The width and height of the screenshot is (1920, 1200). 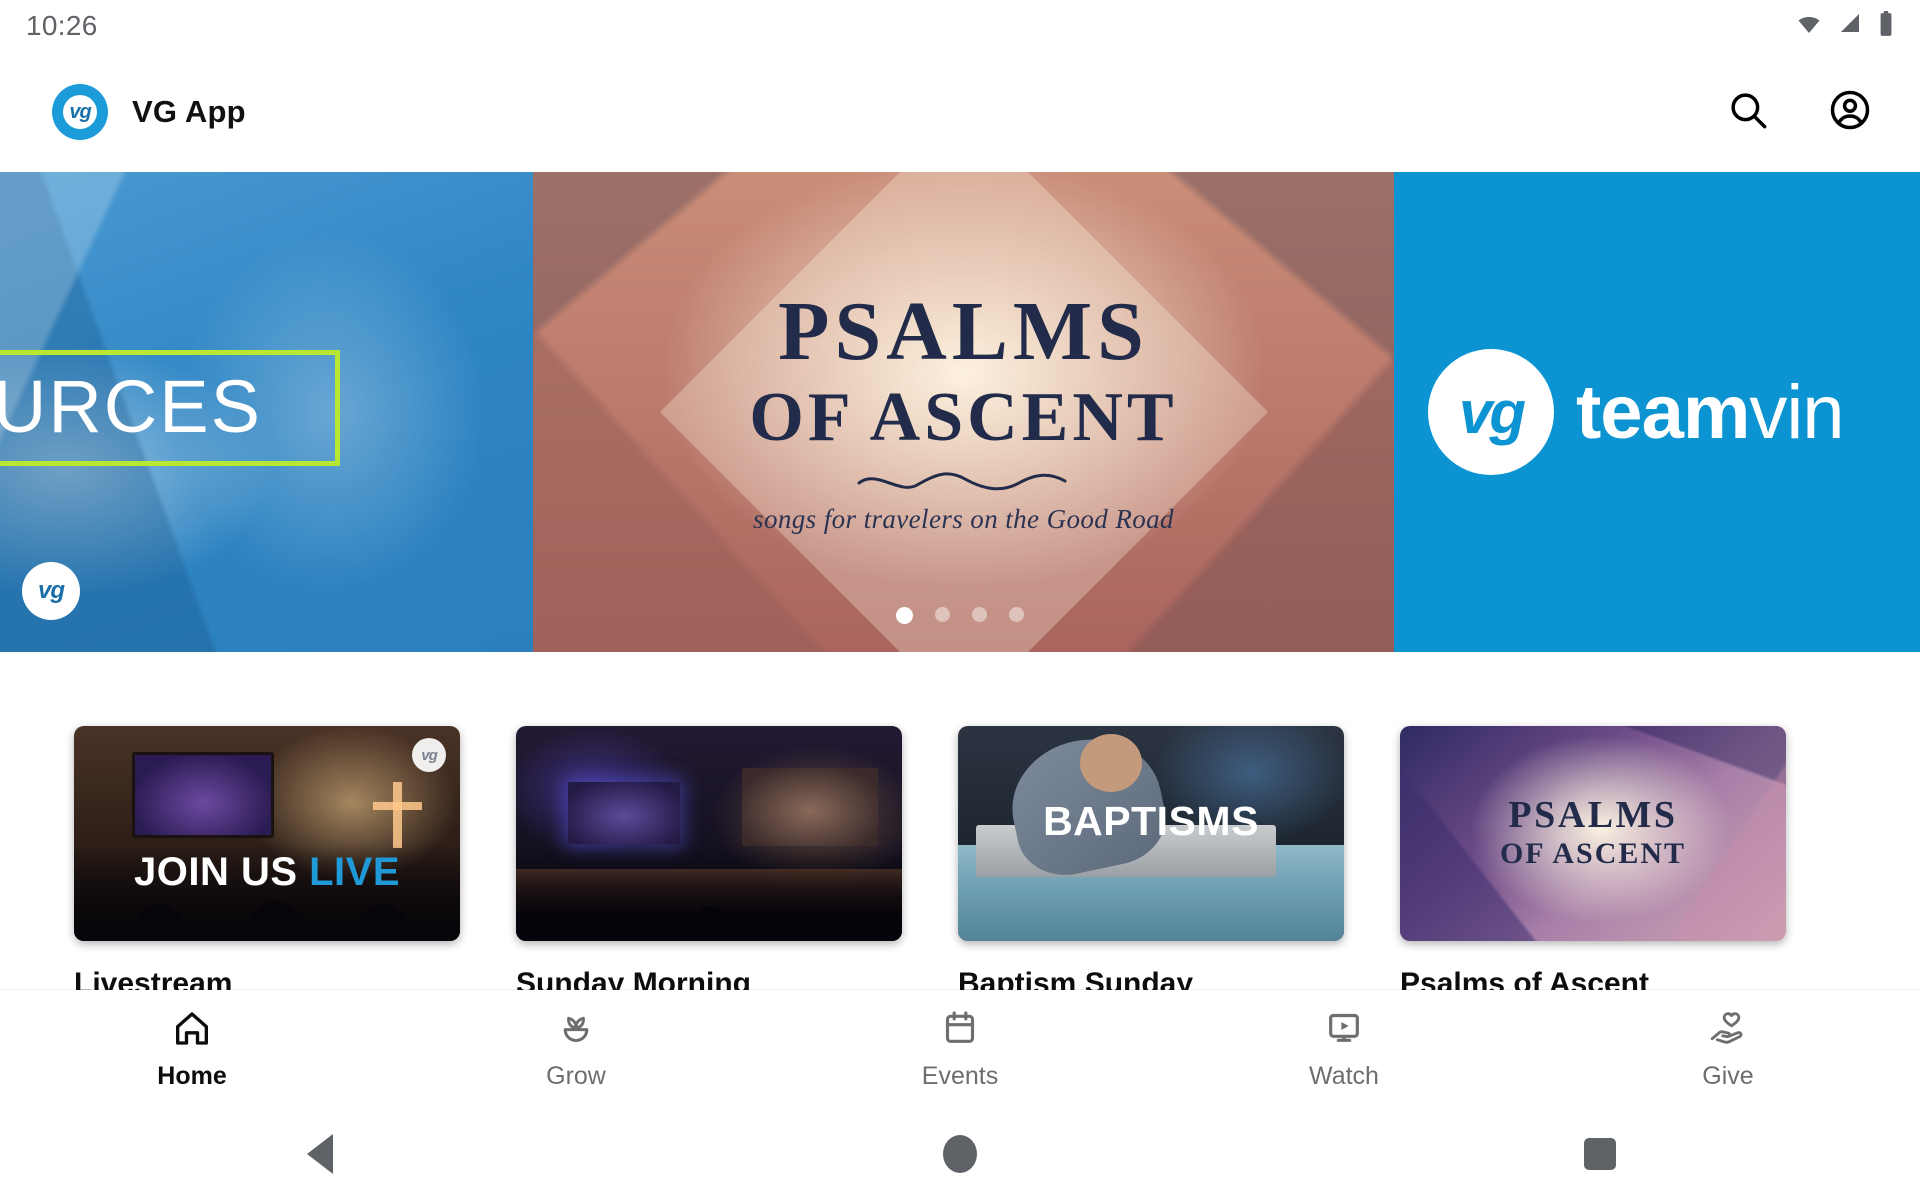 I want to click on nav-label-watch: Watch, so click(x=1344, y=1075).